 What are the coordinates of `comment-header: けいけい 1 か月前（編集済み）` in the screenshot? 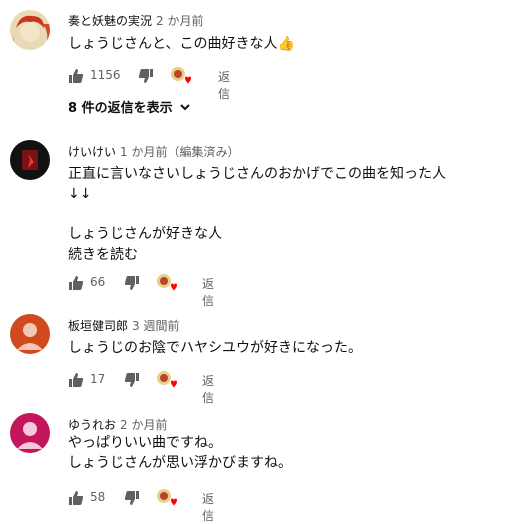 It's located at (153, 151).